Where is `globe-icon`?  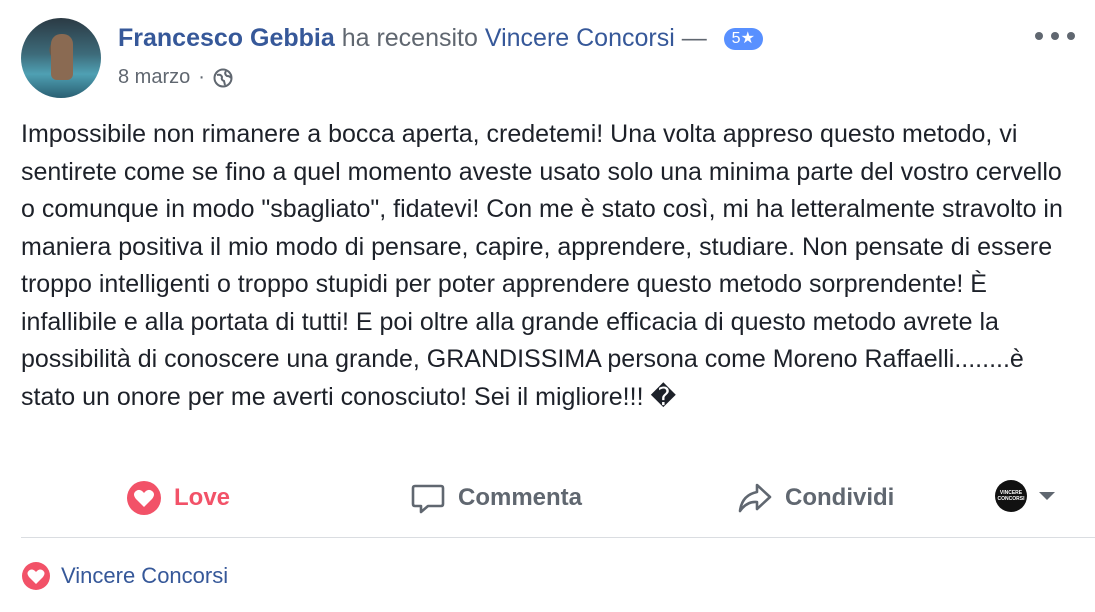
globe-icon is located at coordinates (223, 78).